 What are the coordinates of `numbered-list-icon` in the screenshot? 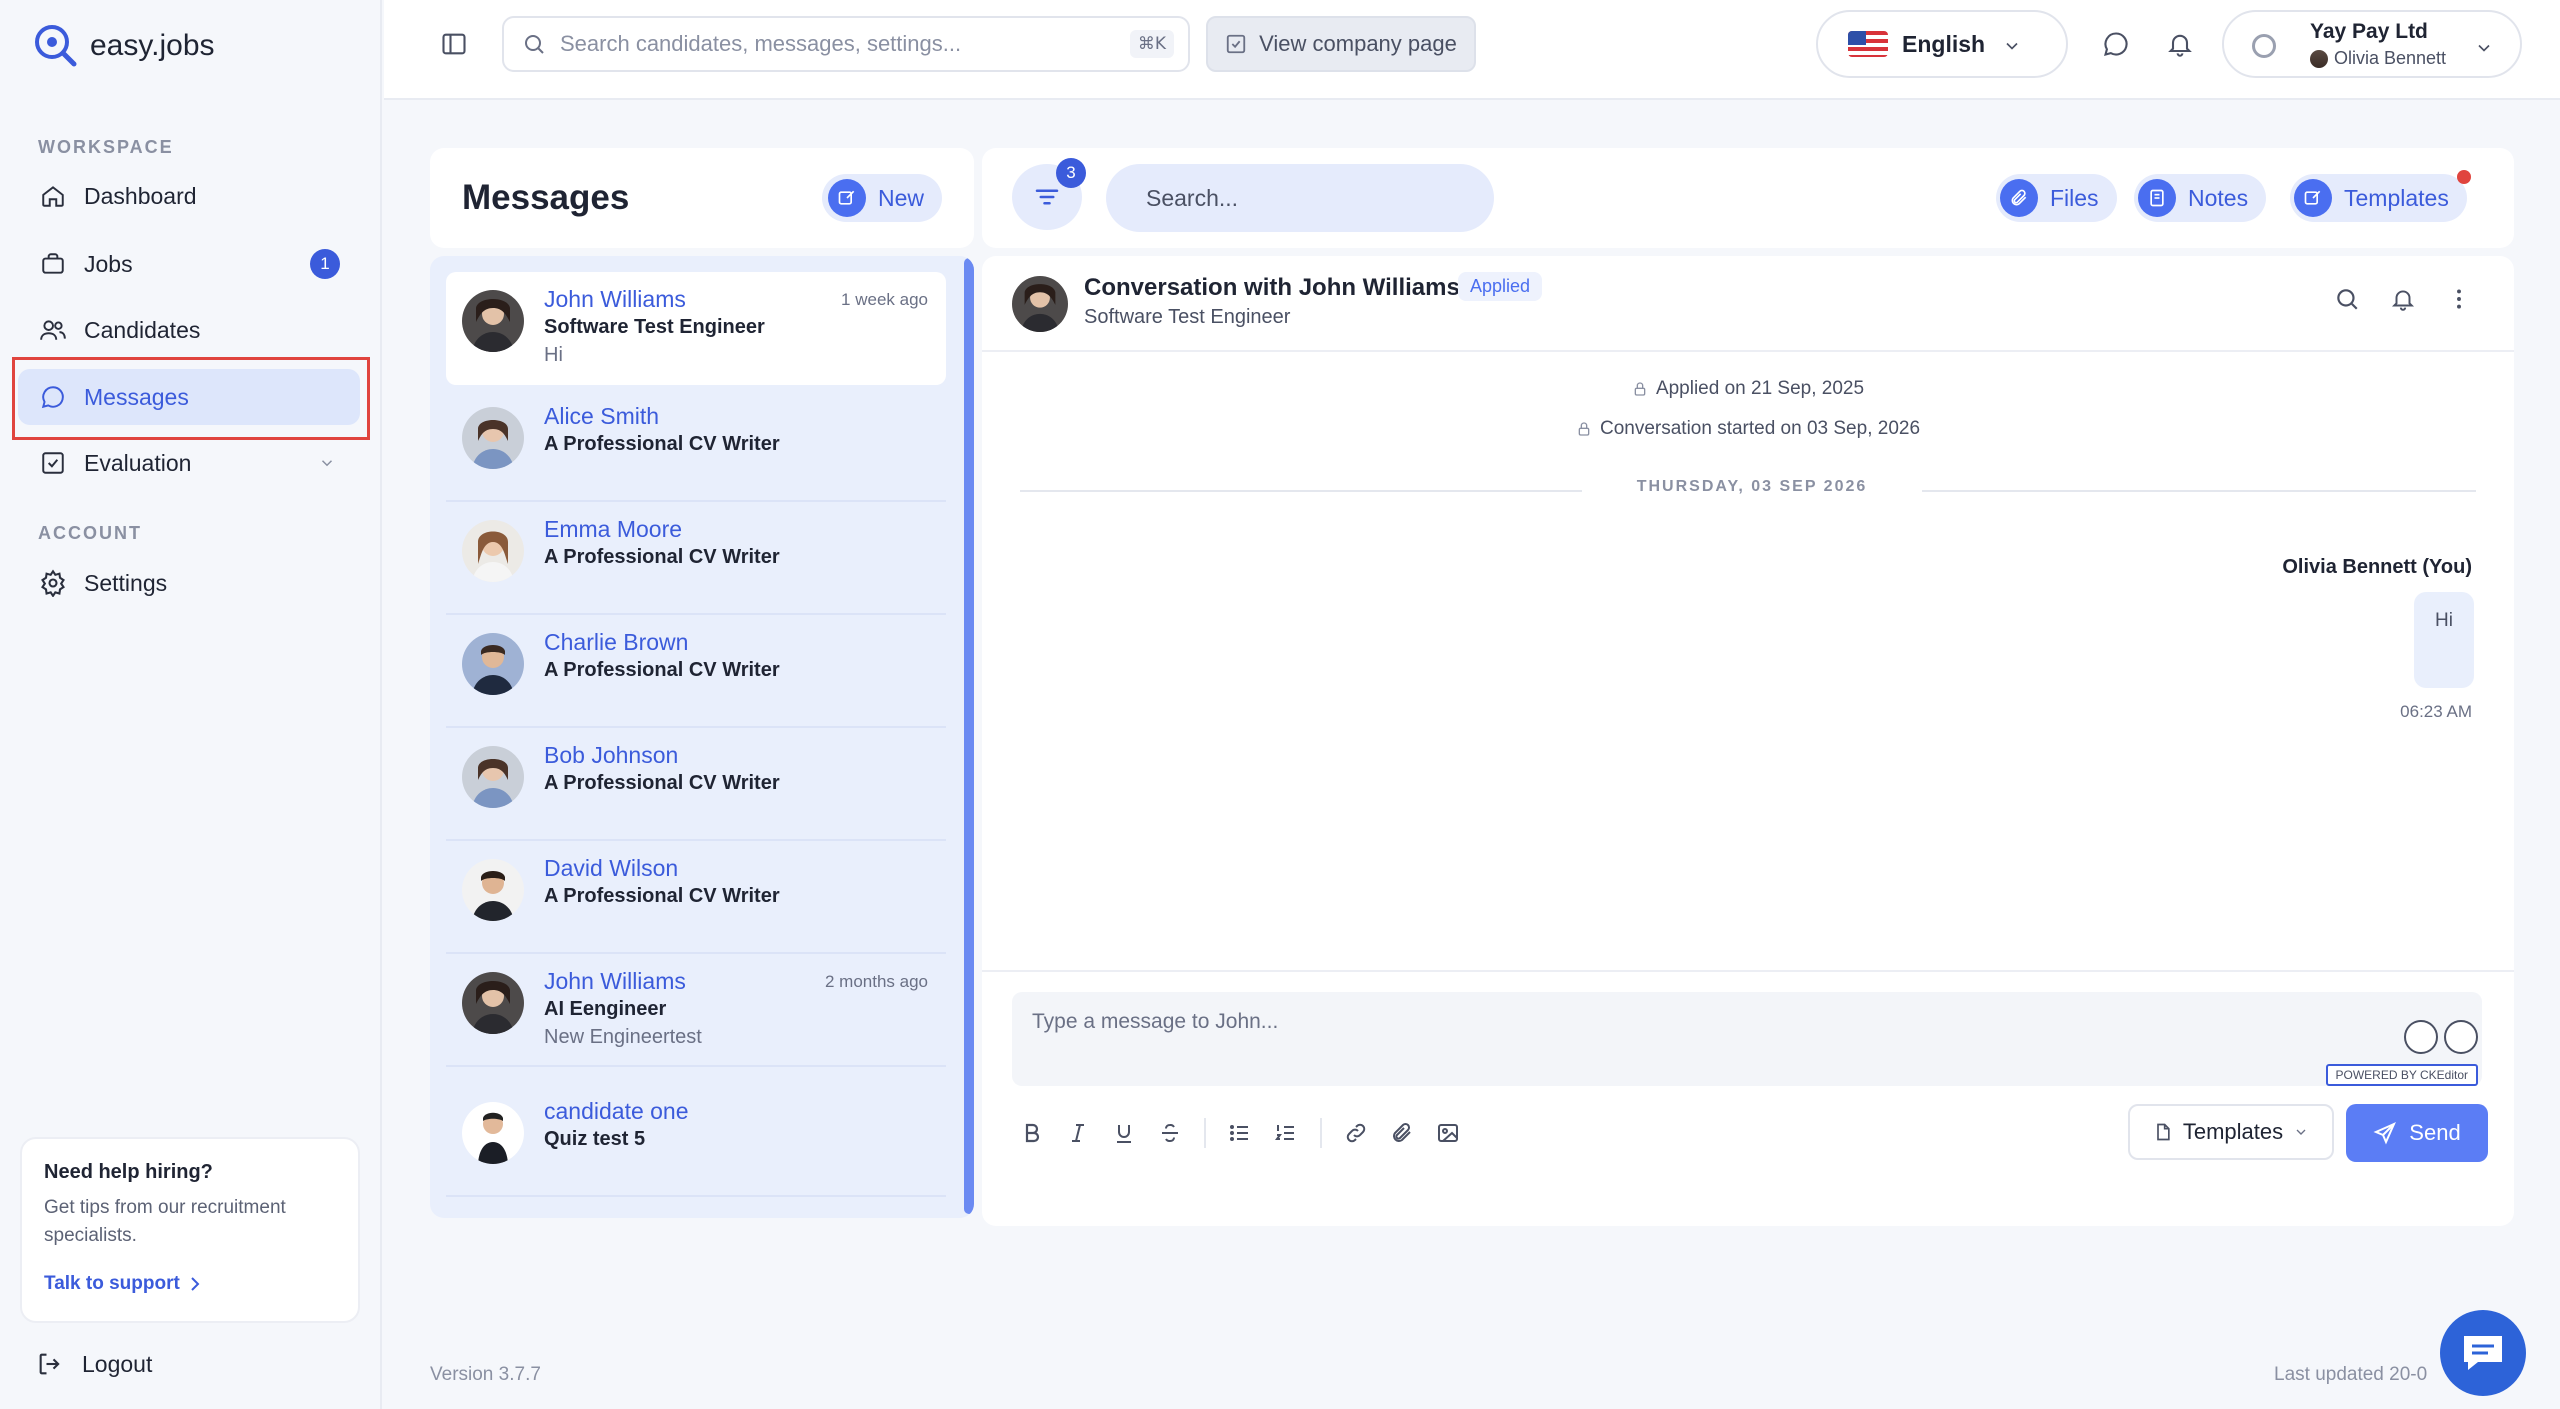 It's located at (1286, 1133).